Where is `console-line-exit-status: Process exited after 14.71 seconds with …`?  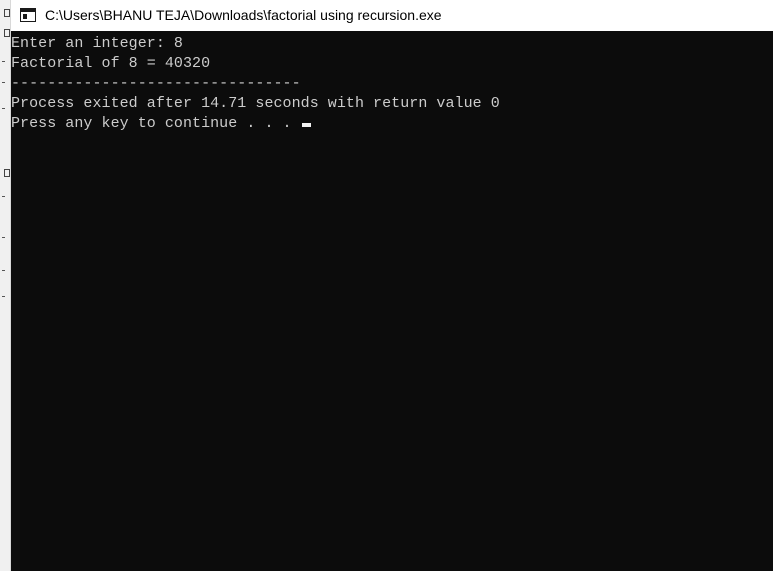
console-line-exit-status: Process exited after 14.71 seconds with … is located at coordinates (255, 103).